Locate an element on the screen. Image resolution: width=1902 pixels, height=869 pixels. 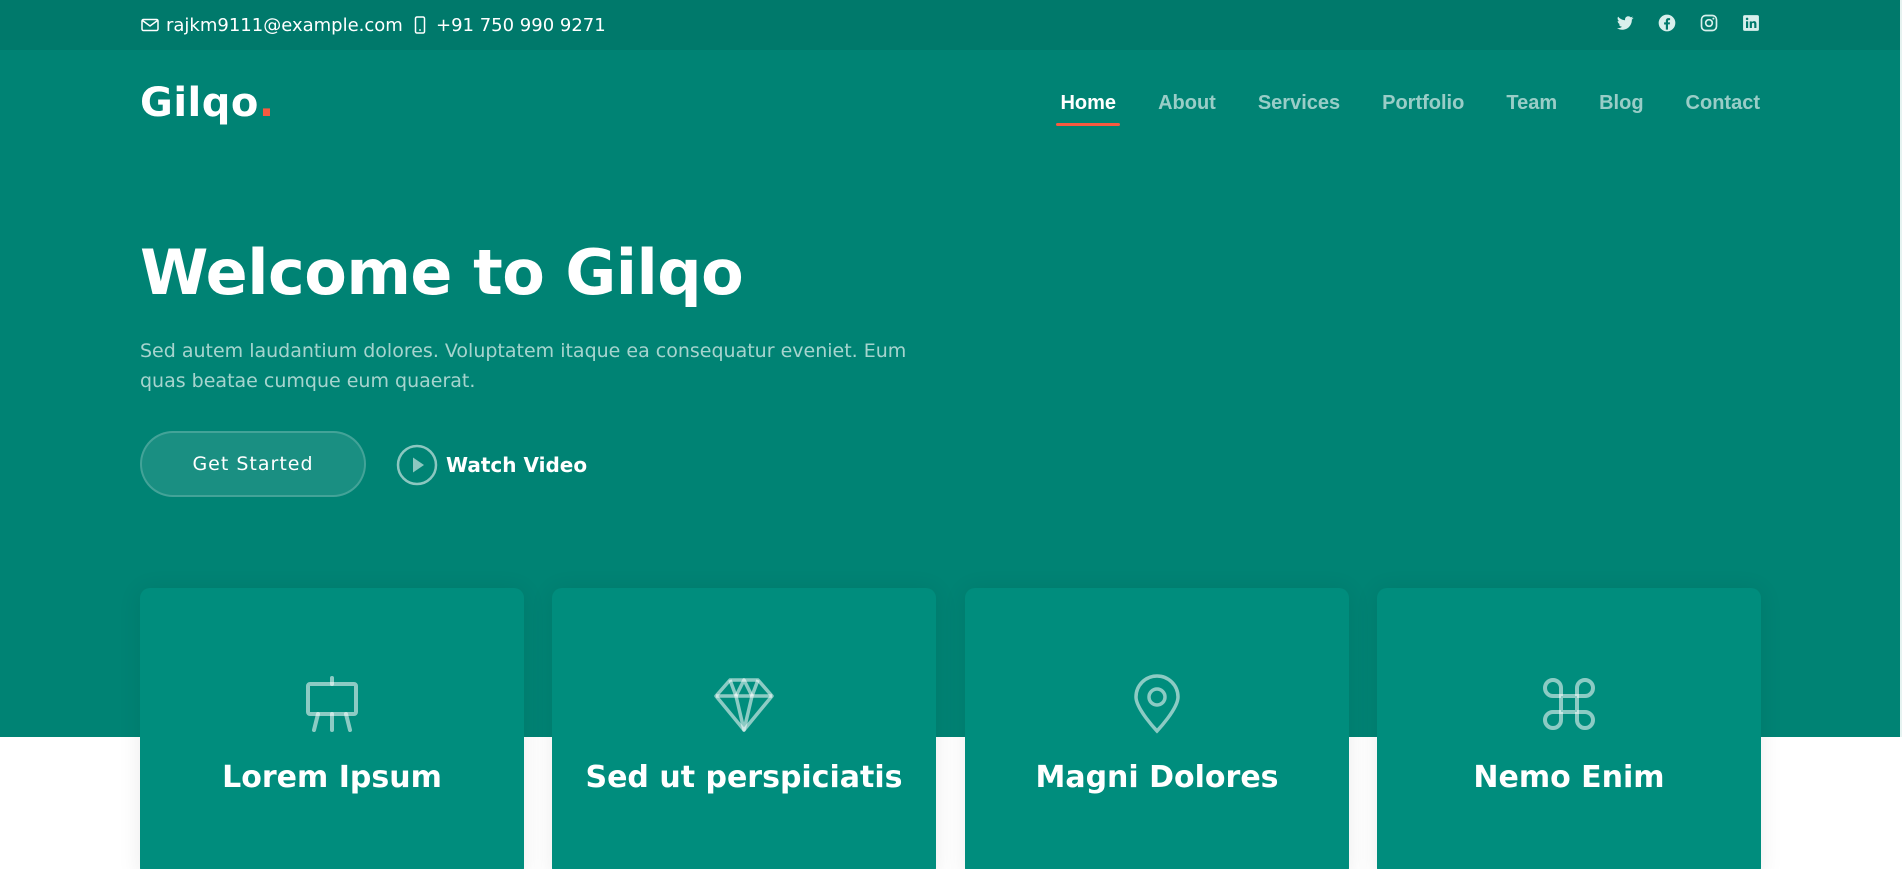
easel-icon is located at coordinates (332, 704).